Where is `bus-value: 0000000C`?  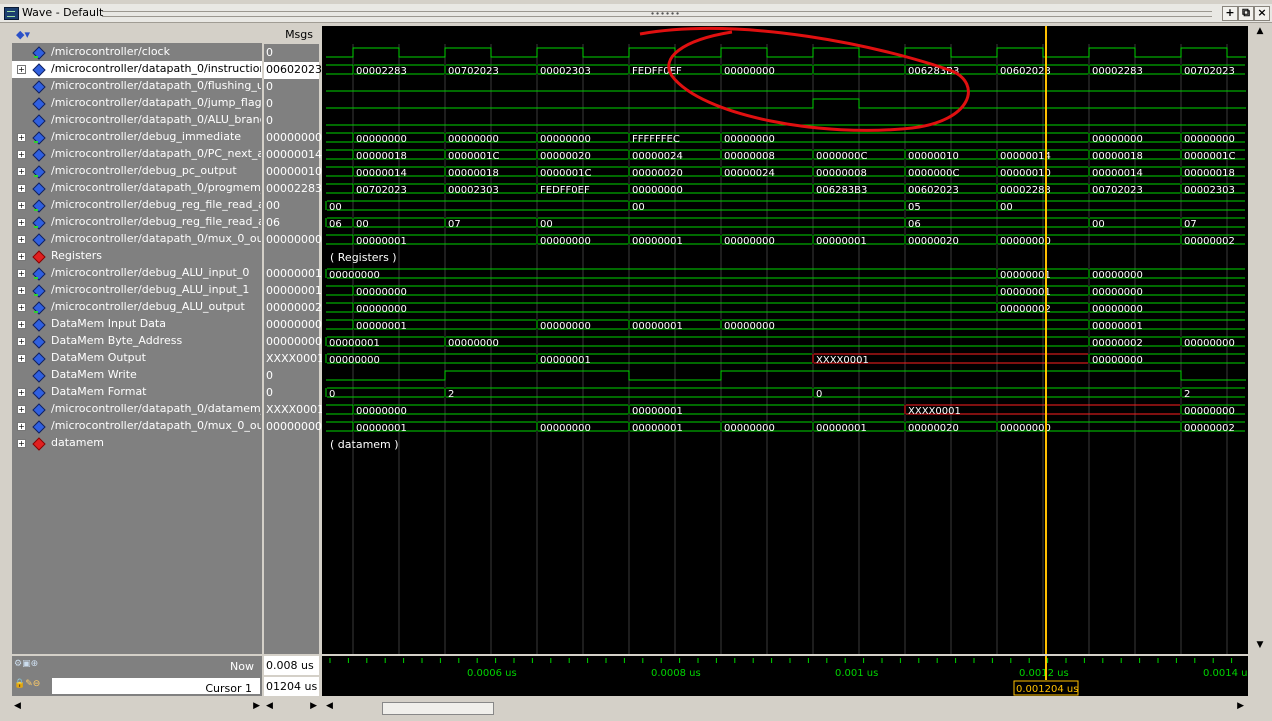
bus-value: 0000000C is located at coordinates (842, 156).